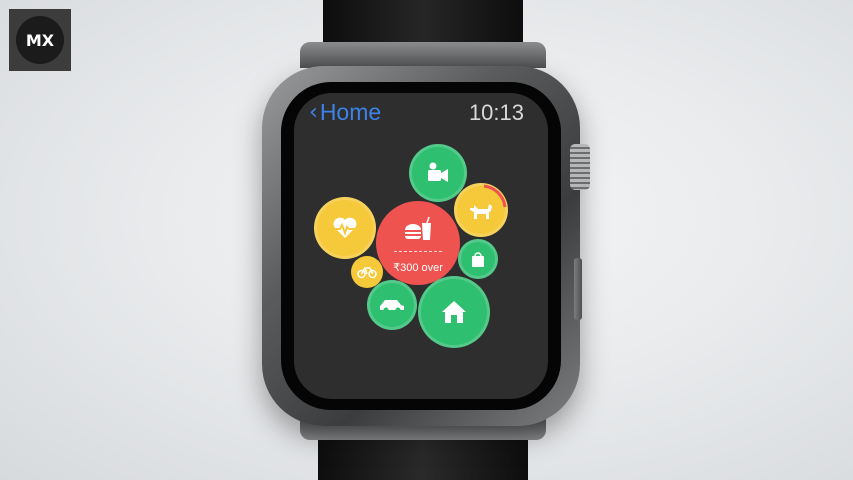 This screenshot has height=480, width=853. I want to click on category-bubble-shopping, so click(478, 259).